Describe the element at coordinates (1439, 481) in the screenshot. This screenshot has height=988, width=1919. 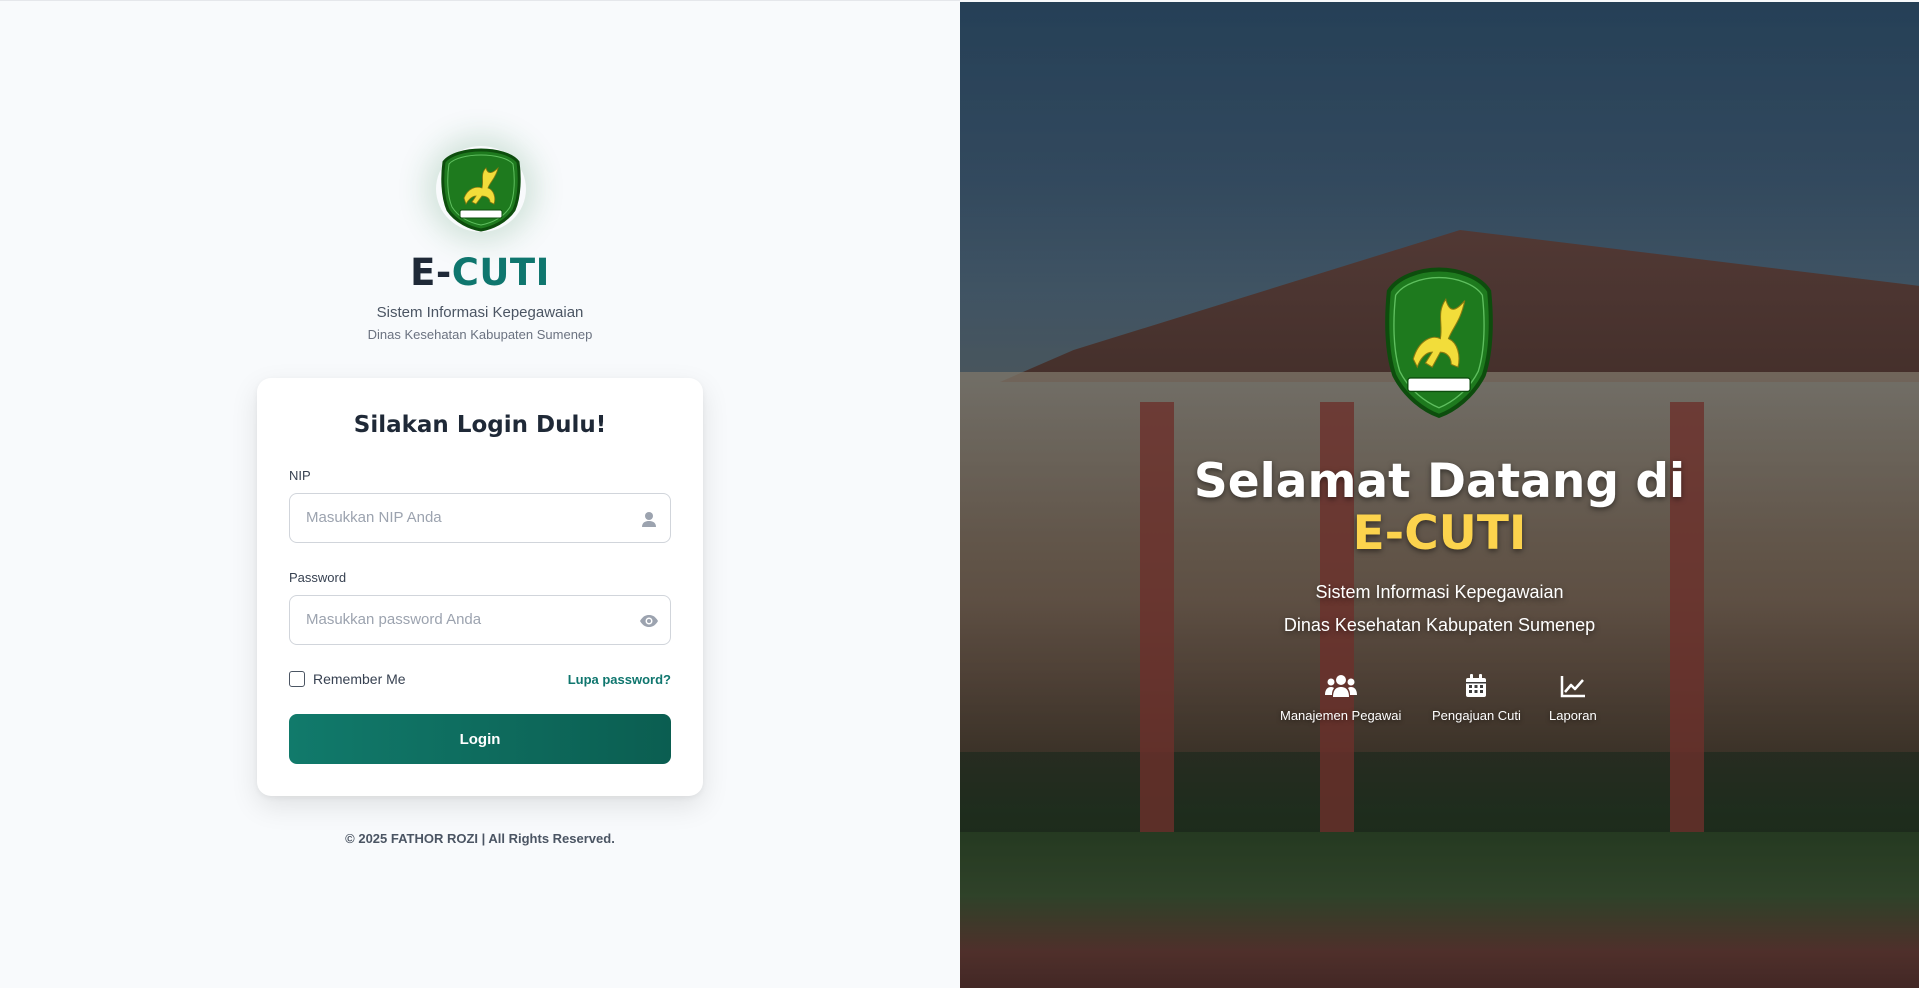
I see `welcome-heading: Selamat Datang di` at that location.